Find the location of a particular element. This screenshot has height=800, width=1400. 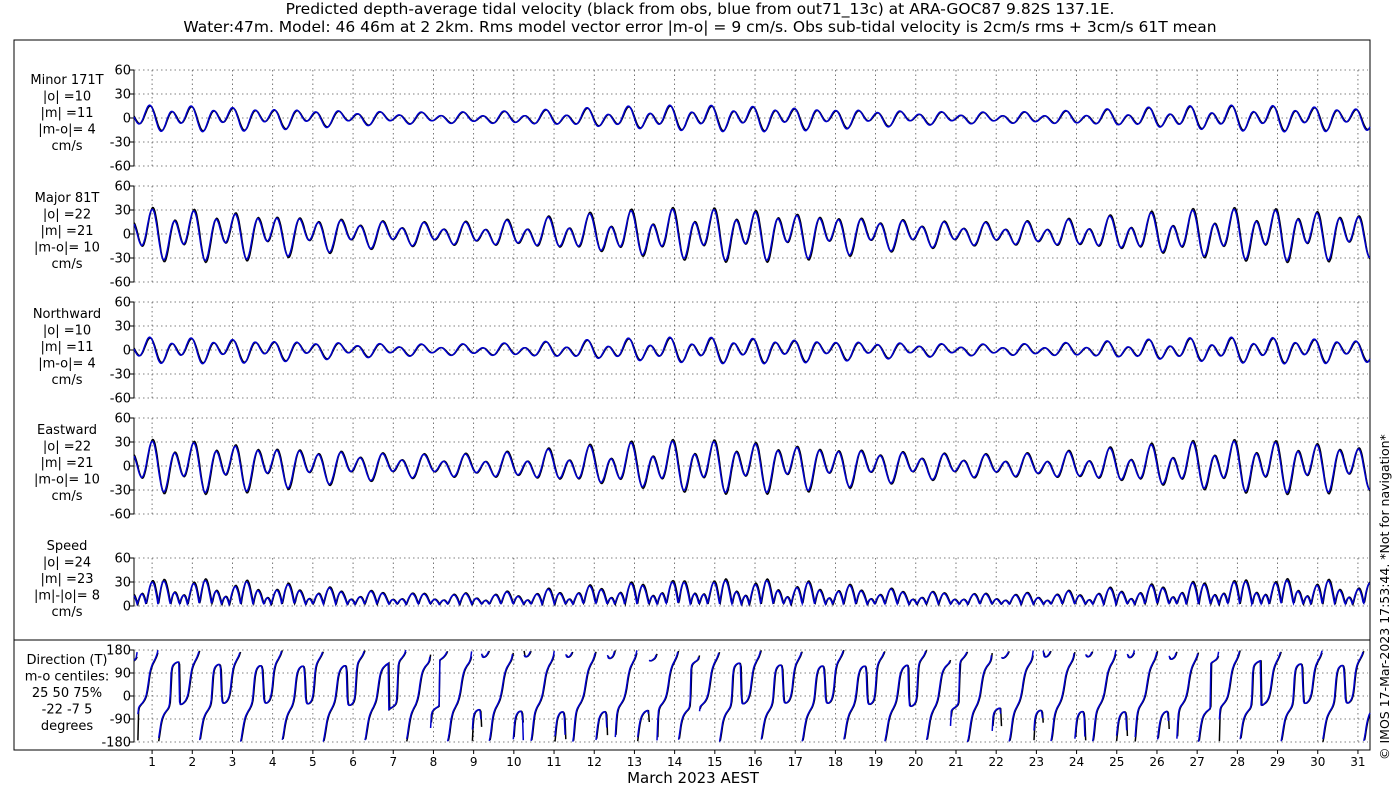

y-tick-label: 180 is located at coordinates (118, 651).